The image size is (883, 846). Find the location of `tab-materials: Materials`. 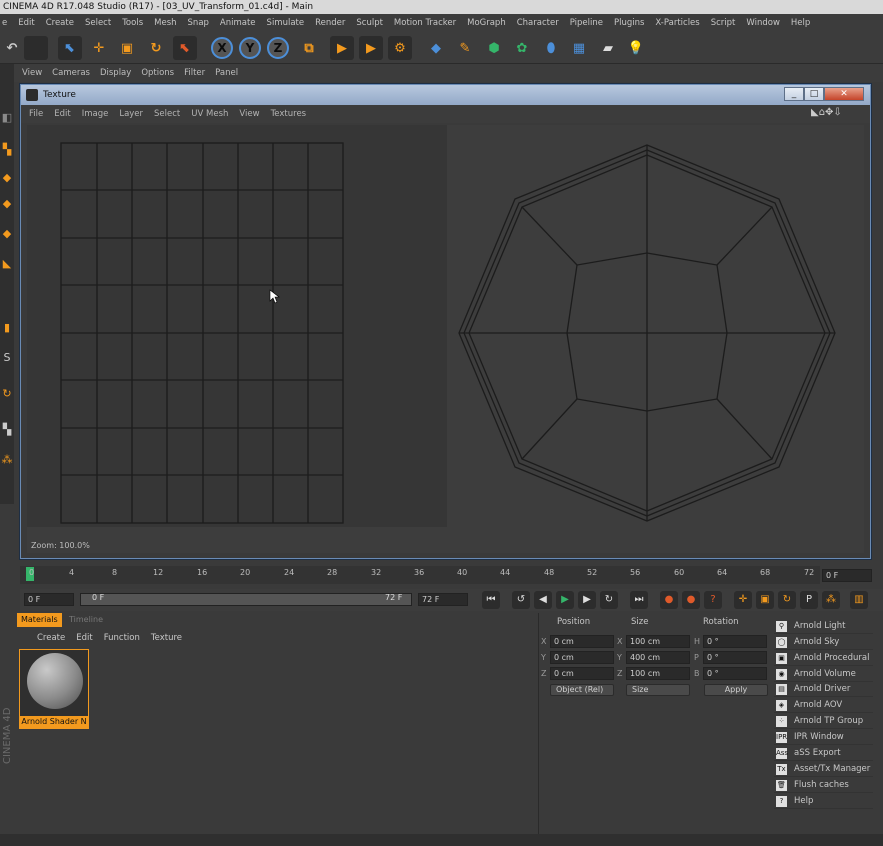

tab-materials: Materials is located at coordinates (39, 620).